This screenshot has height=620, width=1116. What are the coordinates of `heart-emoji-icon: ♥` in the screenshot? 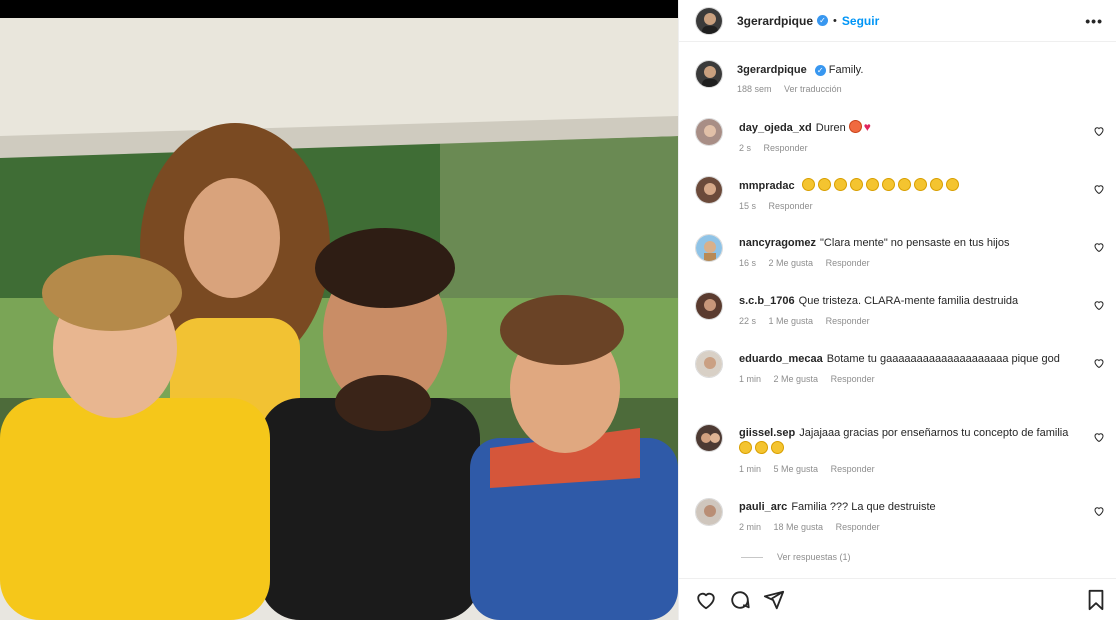 It's located at (867, 127).